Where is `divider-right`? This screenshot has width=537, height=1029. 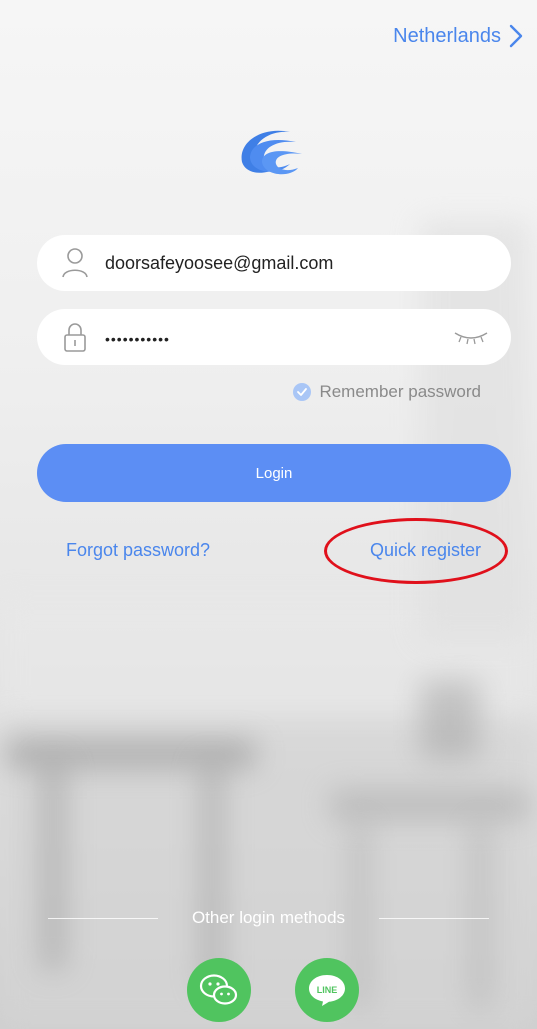
divider-right is located at coordinates (434, 918).